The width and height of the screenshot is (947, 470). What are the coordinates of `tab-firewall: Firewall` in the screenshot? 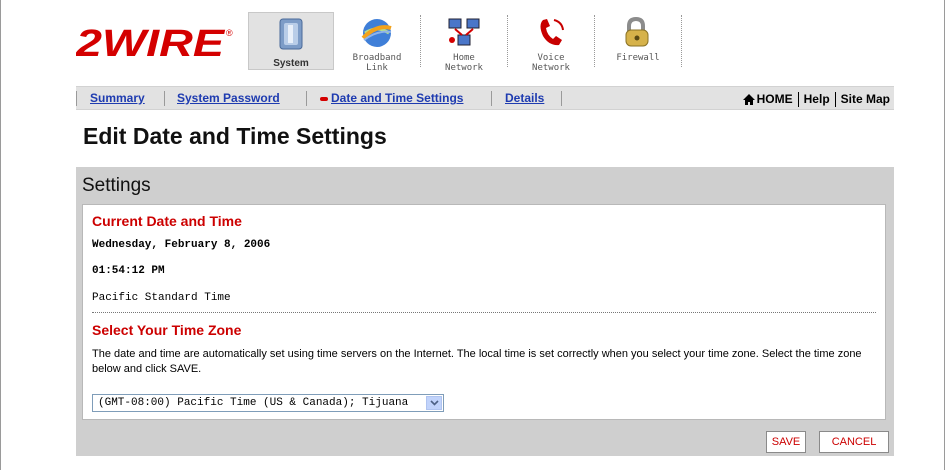 It's located at (638, 41).